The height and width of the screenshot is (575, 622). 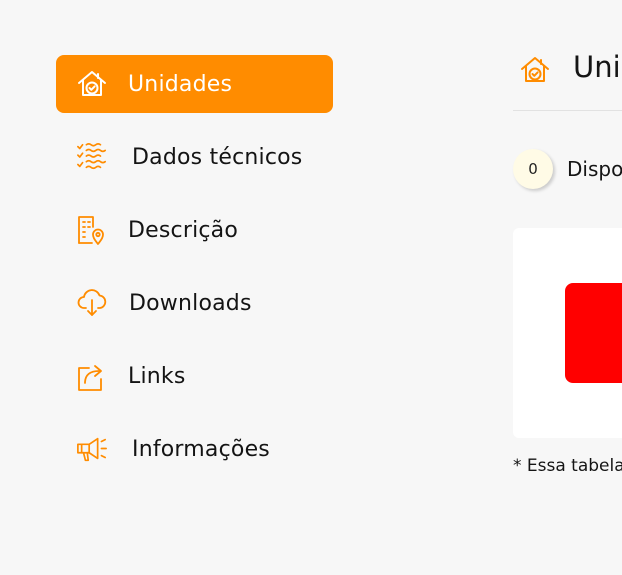 What do you see at coordinates (567, 466) in the screenshot?
I see `table-footnote: * Essa tabela` at bounding box center [567, 466].